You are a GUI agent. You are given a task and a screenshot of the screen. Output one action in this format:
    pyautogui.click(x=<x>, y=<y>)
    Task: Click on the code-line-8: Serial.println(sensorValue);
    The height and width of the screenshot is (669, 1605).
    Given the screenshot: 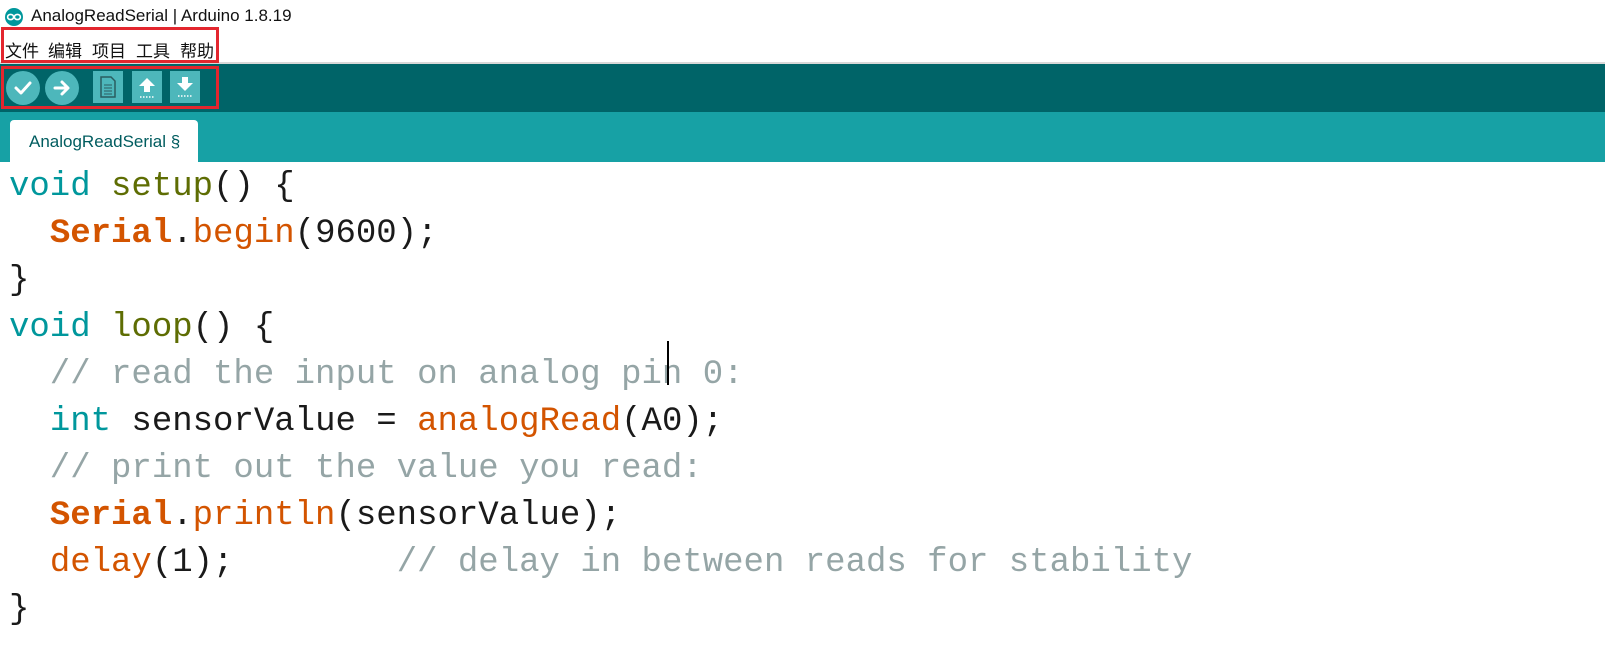 What is the action you would take?
    pyautogui.click(x=315, y=516)
    